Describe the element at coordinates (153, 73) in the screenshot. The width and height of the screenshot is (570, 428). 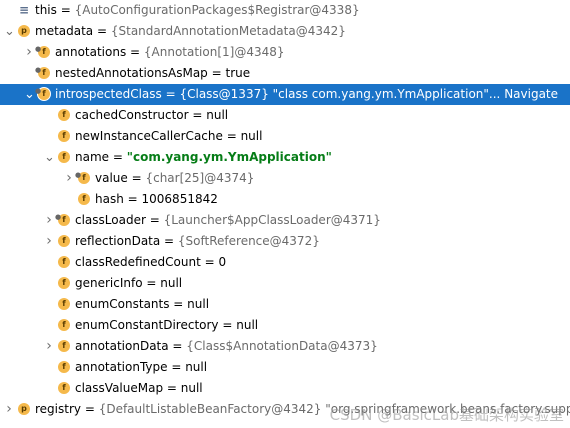
I see `tree-row-text: nestedAnnotationsAsMap = true` at that location.